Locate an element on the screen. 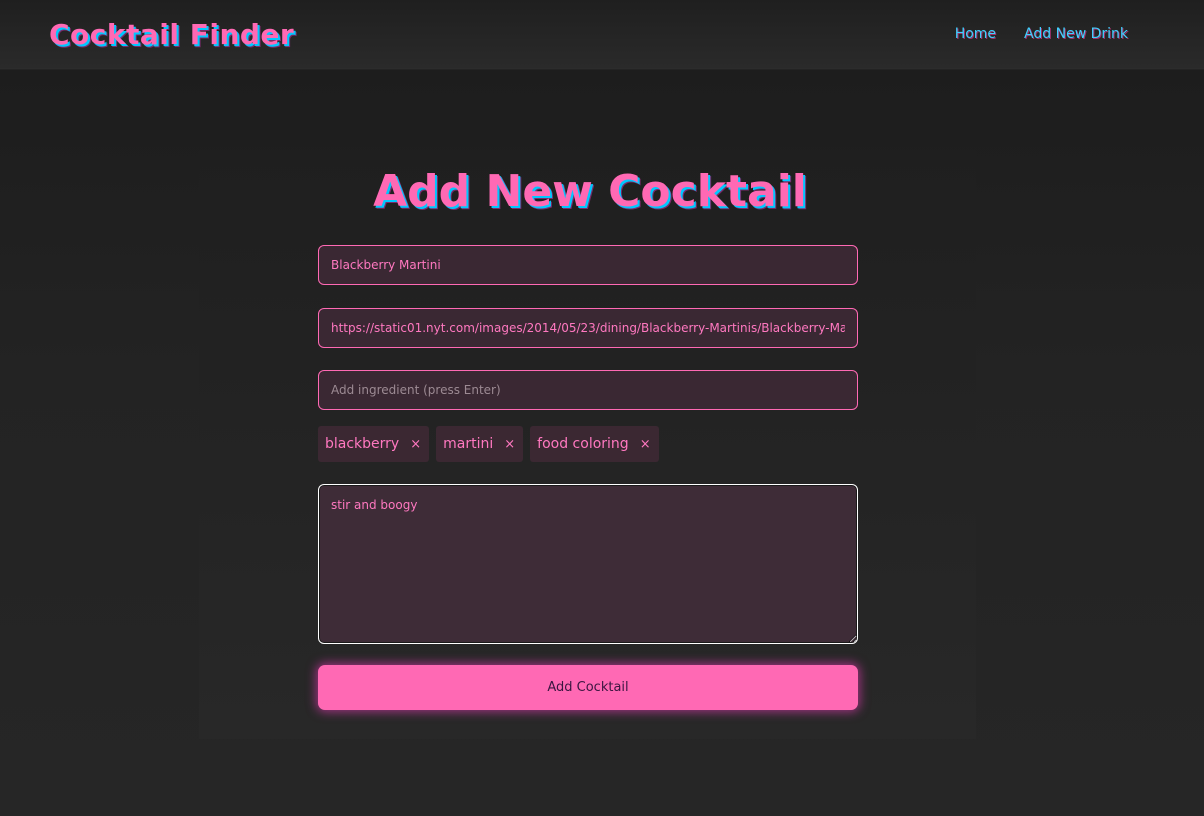 This screenshot has width=1204, height=816. ingredient-chip-list: blackberry × martini × food coloring × is located at coordinates (488, 444).